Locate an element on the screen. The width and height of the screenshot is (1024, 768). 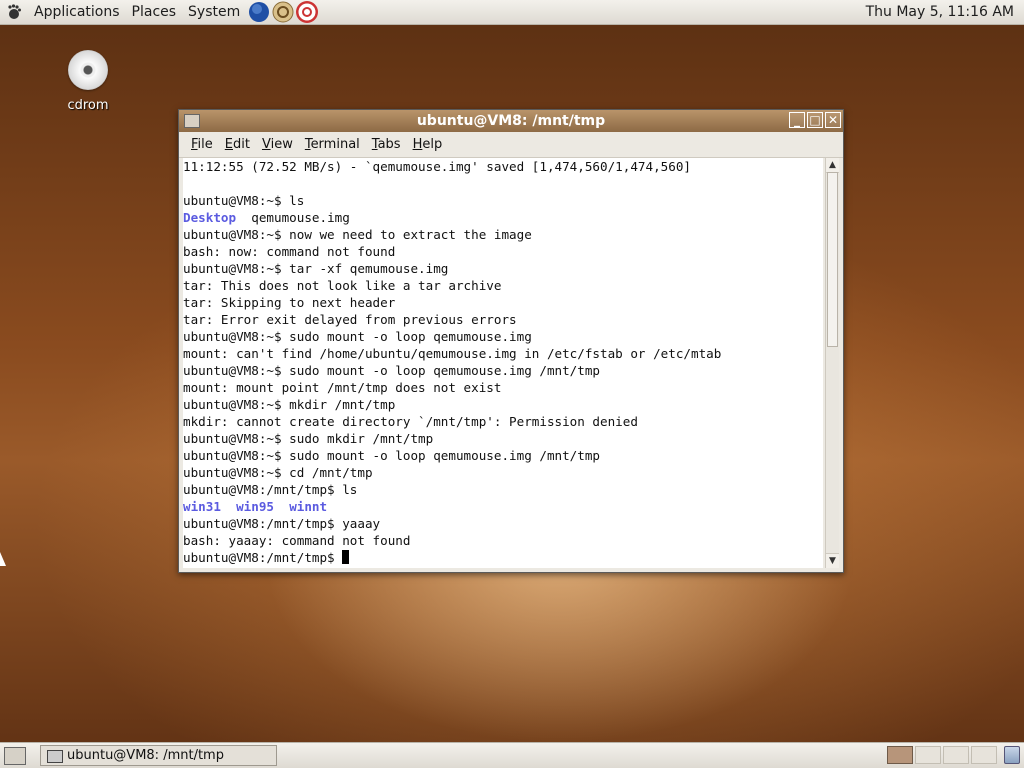
terminal-line: tar: Skipping to next header is located at coordinates (289, 302).